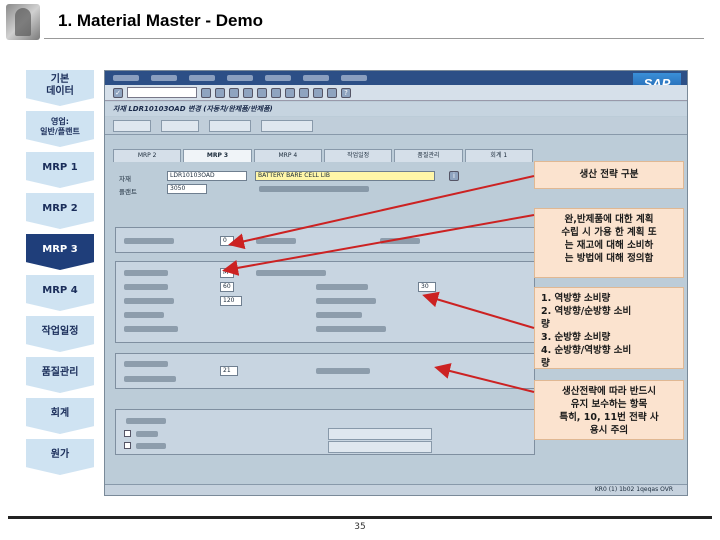 This screenshot has width=720, height=540. I want to click on cancel-icon, so click(248, 92).